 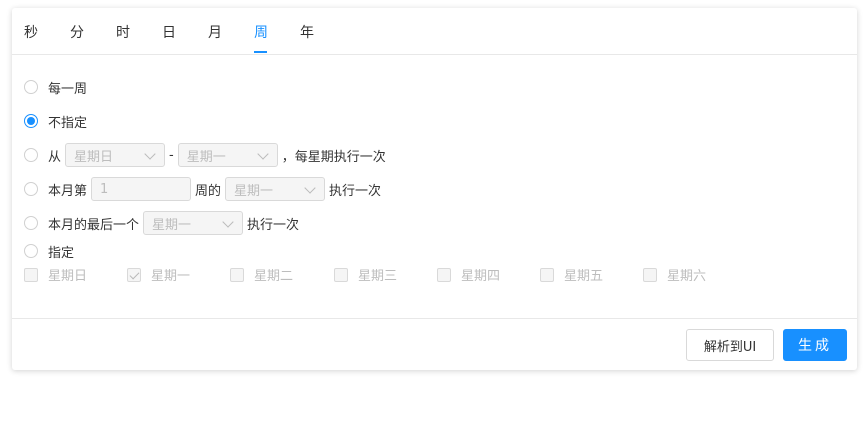 I want to click on option-specify-label: 指定, so click(x=61, y=253).